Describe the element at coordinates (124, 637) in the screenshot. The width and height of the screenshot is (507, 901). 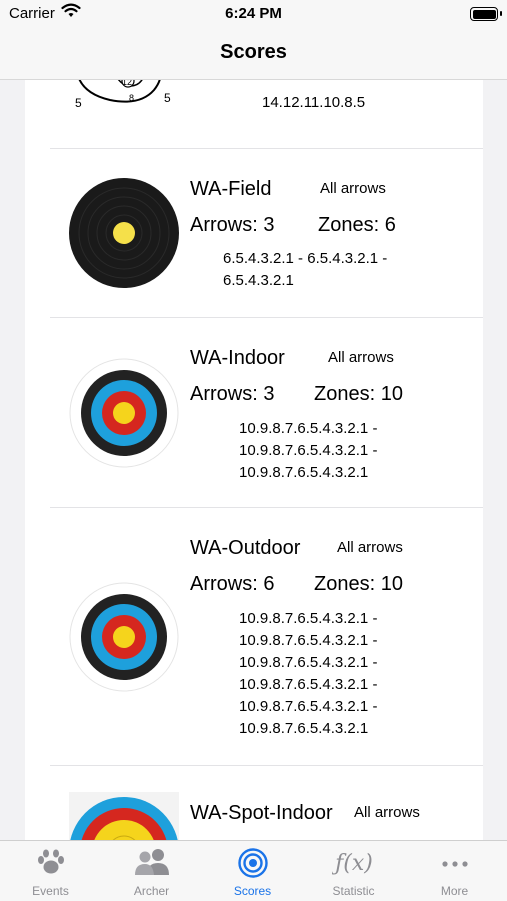
I see `outdoor-target-icon` at that location.